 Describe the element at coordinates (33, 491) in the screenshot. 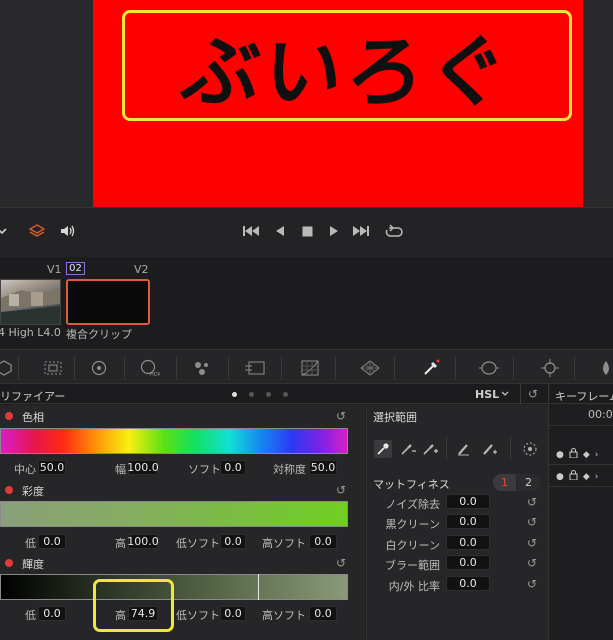

I see `sat-label: 彩度` at that location.